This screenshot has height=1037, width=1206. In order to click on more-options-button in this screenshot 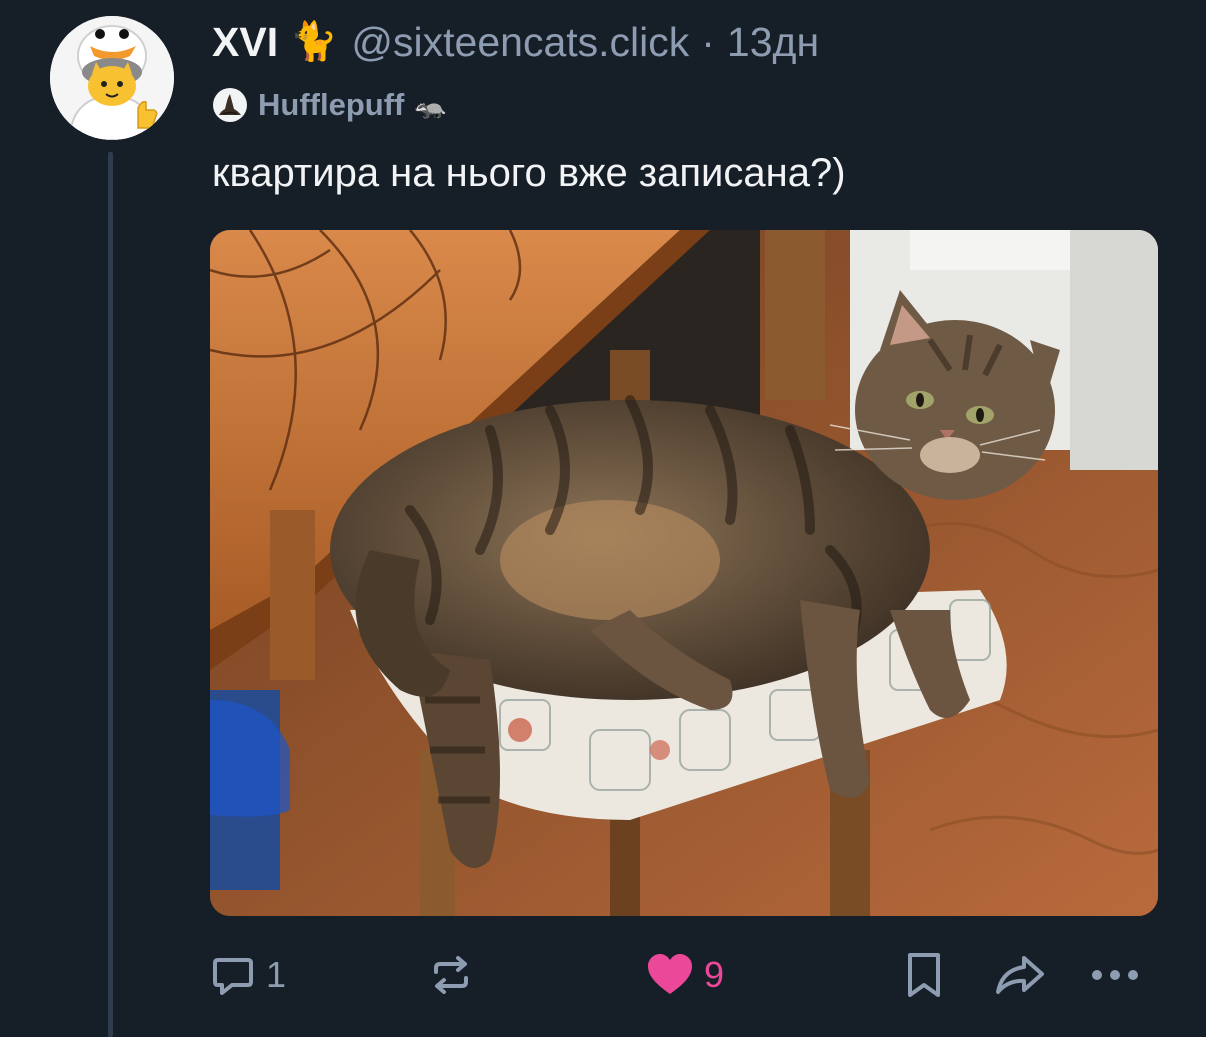, I will do `click(1115, 975)`.